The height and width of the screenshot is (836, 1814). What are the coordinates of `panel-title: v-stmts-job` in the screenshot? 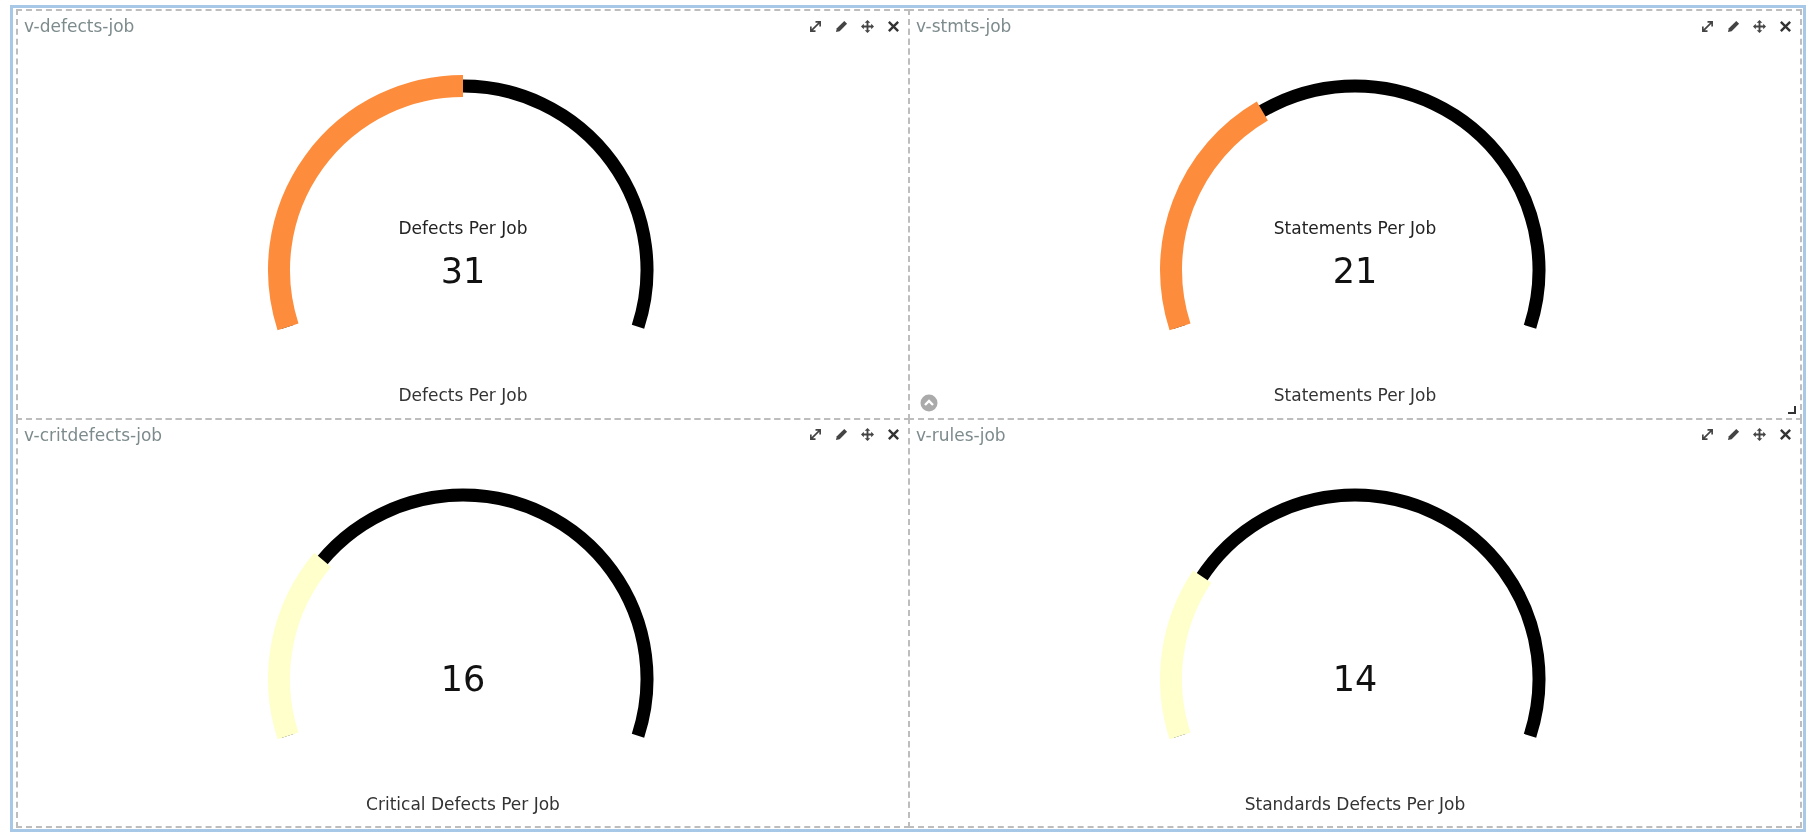 It's located at (964, 26).